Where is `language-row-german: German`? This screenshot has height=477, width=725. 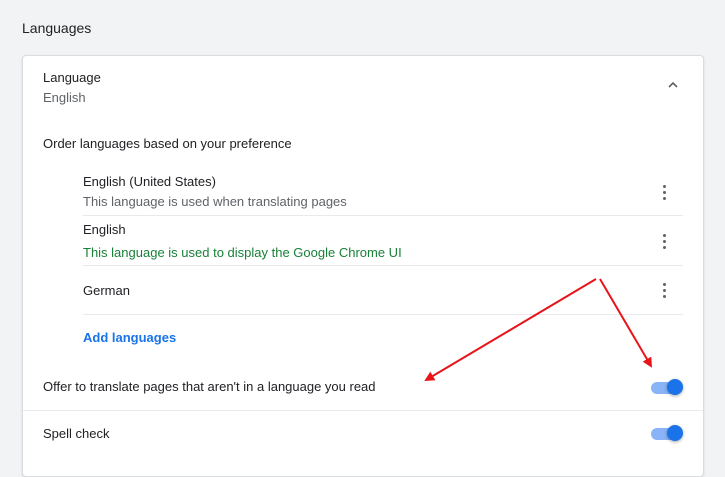
language-row-german: German is located at coordinates (383, 290).